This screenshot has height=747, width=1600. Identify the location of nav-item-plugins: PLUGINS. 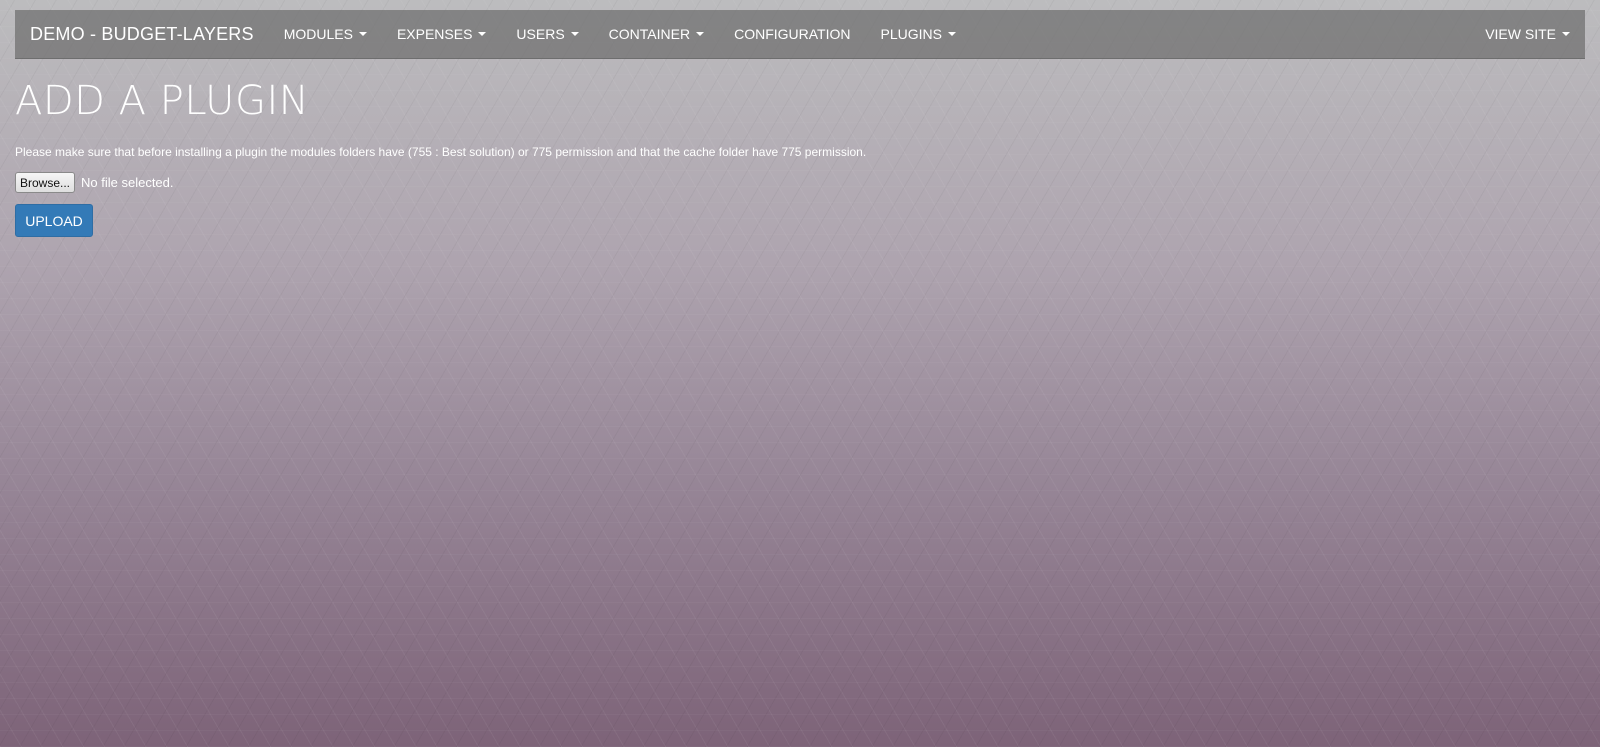
(917, 34).